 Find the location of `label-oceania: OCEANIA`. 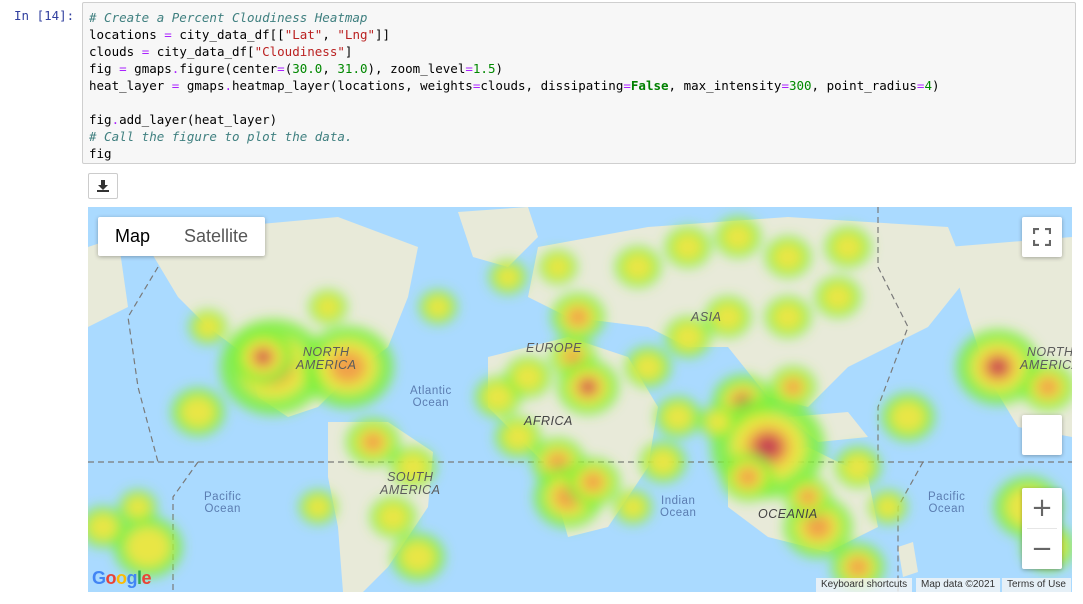

label-oceania: OCEANIA is located at coordinates (788, 514).